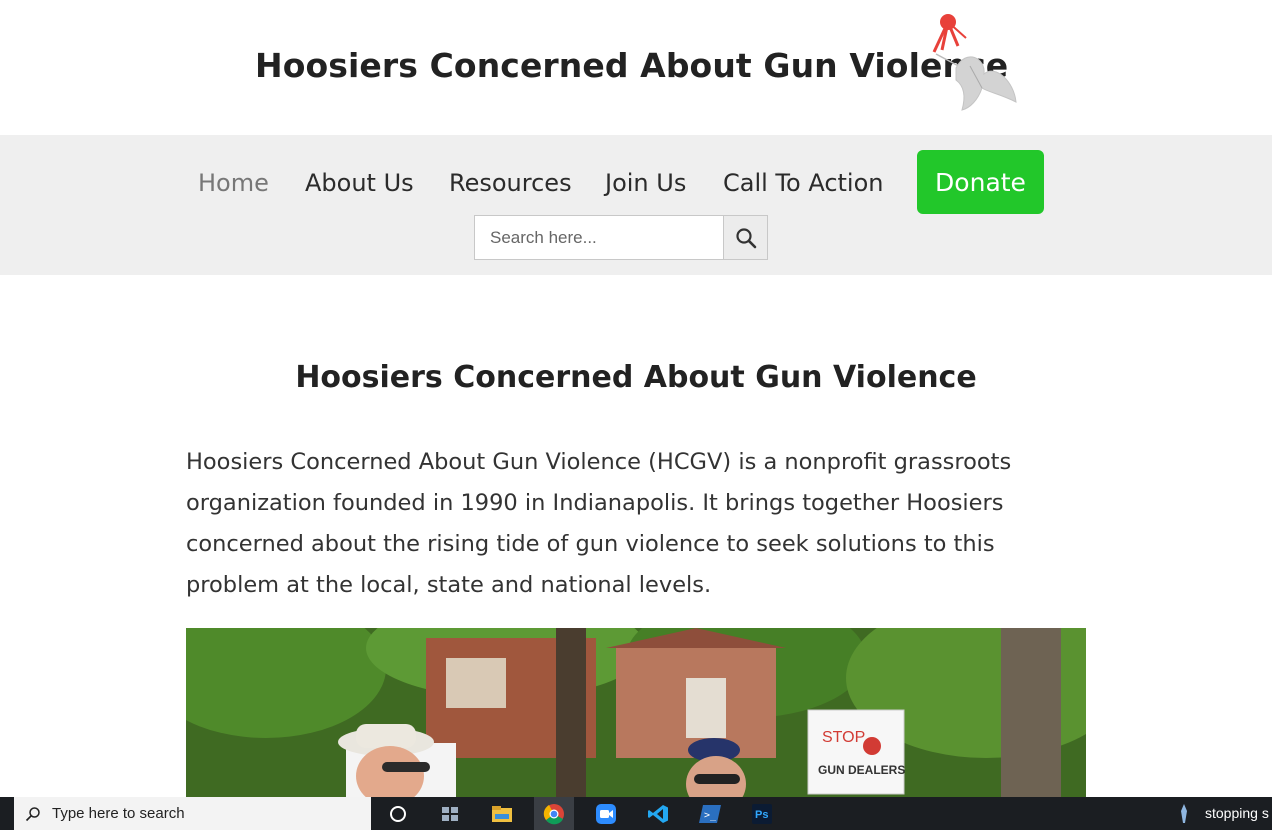 This screenshot has height=830, width=1272. I want to click on svg-text: STOP, so click(843, 737).